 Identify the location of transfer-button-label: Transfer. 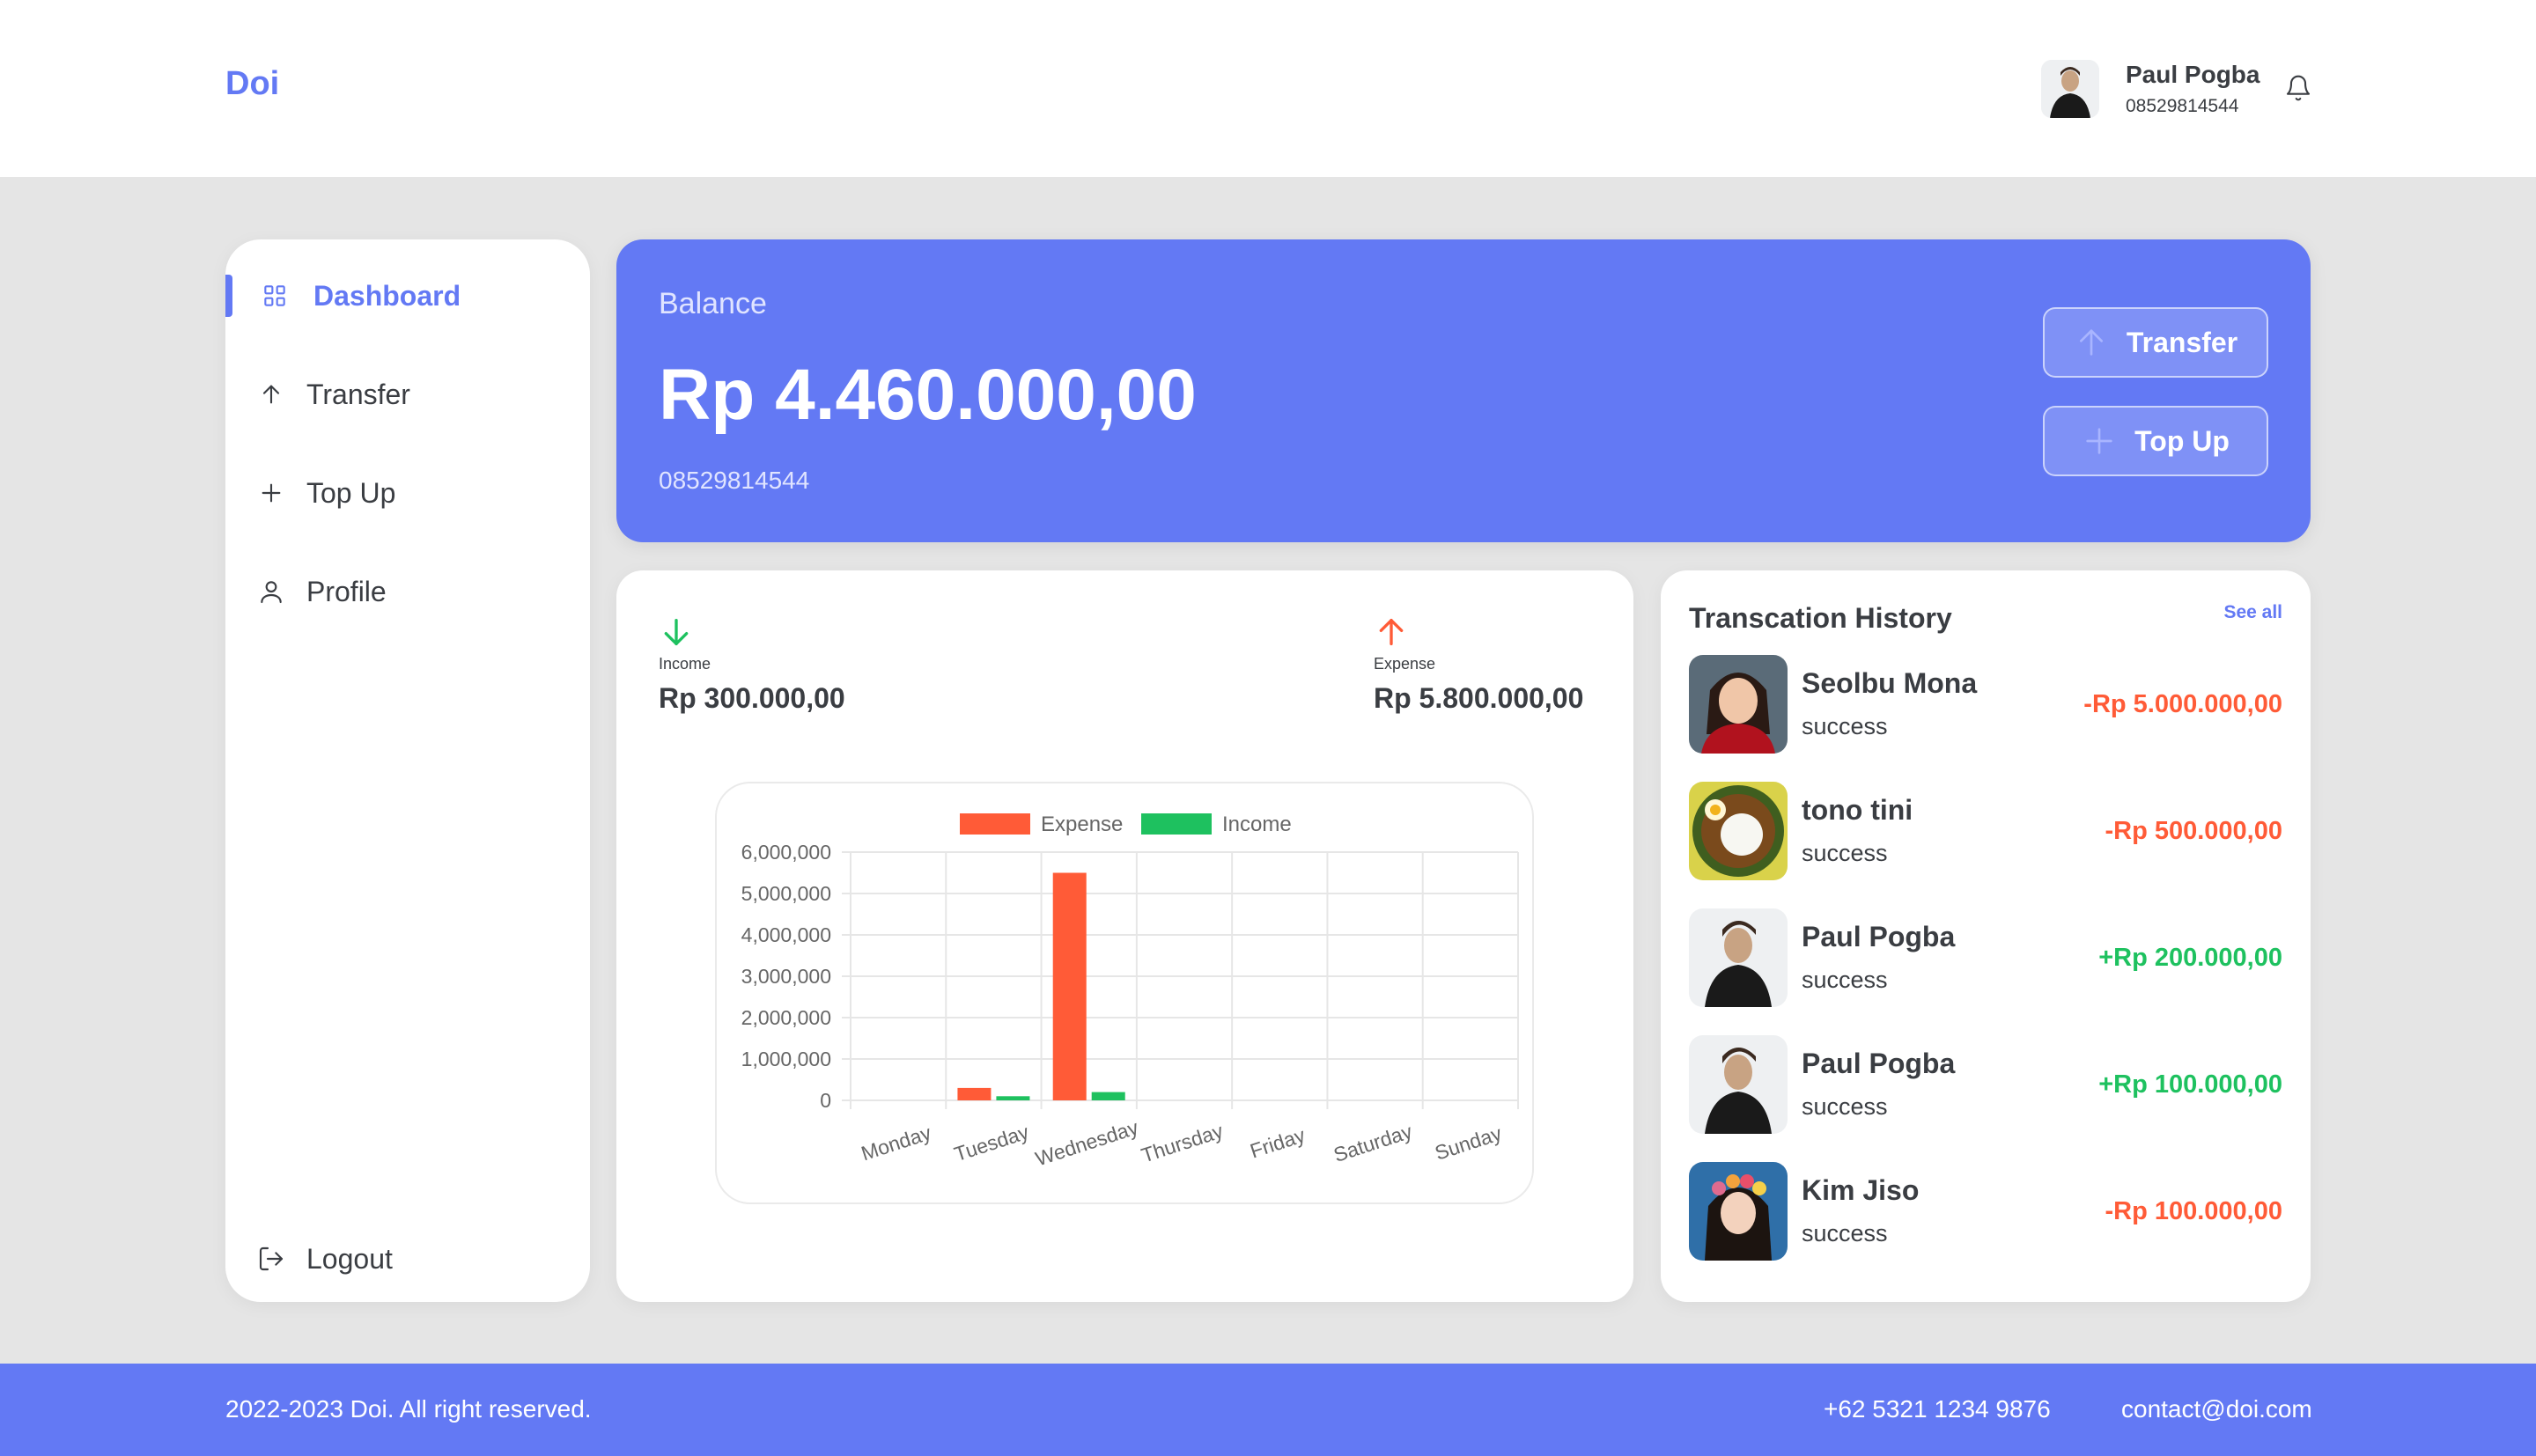
(2182, 342).